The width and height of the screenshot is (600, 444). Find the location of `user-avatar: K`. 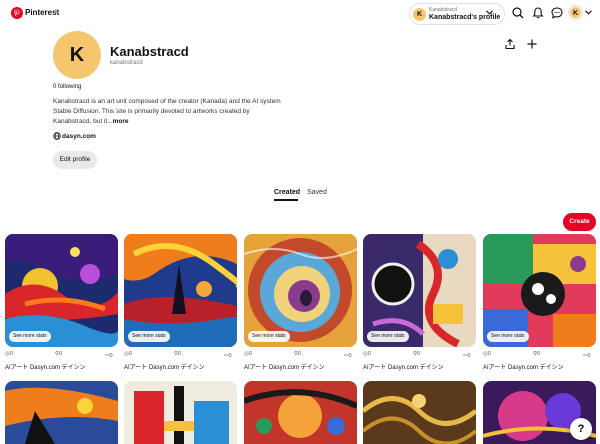

user-avatar: K is located at coordinates (575, 12).